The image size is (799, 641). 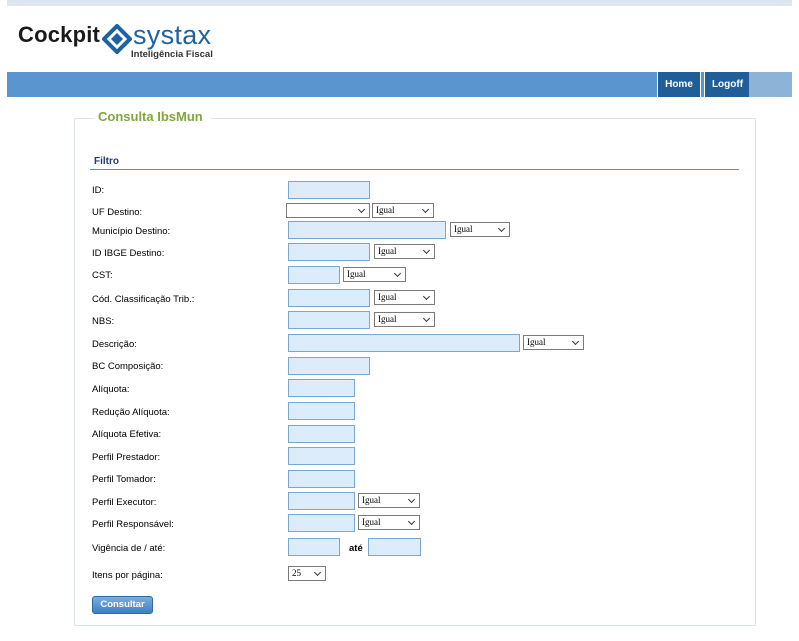 I want to click on label-cod-classificacao: Cód. Classificação Trib.:, so click(x=143, y=299).